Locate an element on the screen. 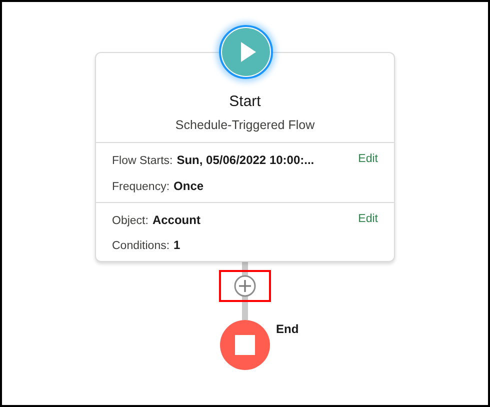 This screenshot has width=490, height=407. play-icon is located at coordinates (246, 52).